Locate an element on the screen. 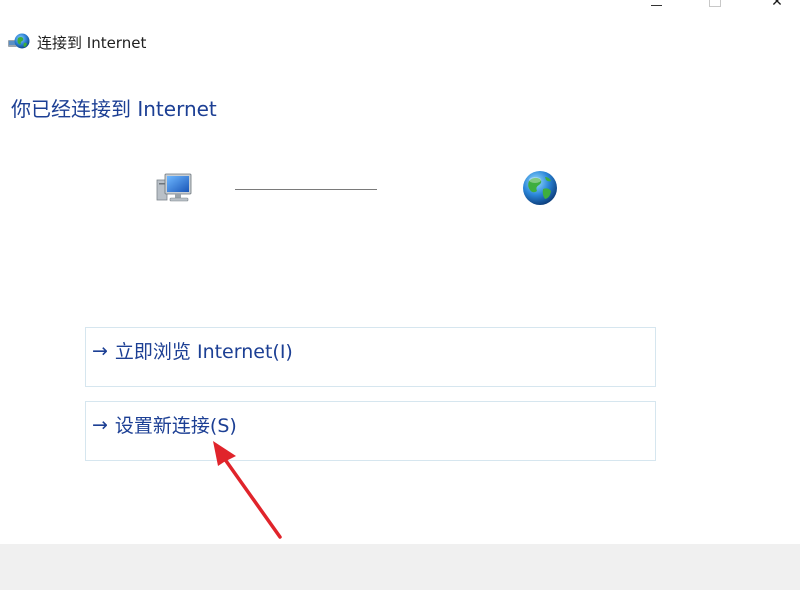 This screenshot has width=800, height=590. status-heading: 你已经连接到 Internet is located at coordinates (114, 109).